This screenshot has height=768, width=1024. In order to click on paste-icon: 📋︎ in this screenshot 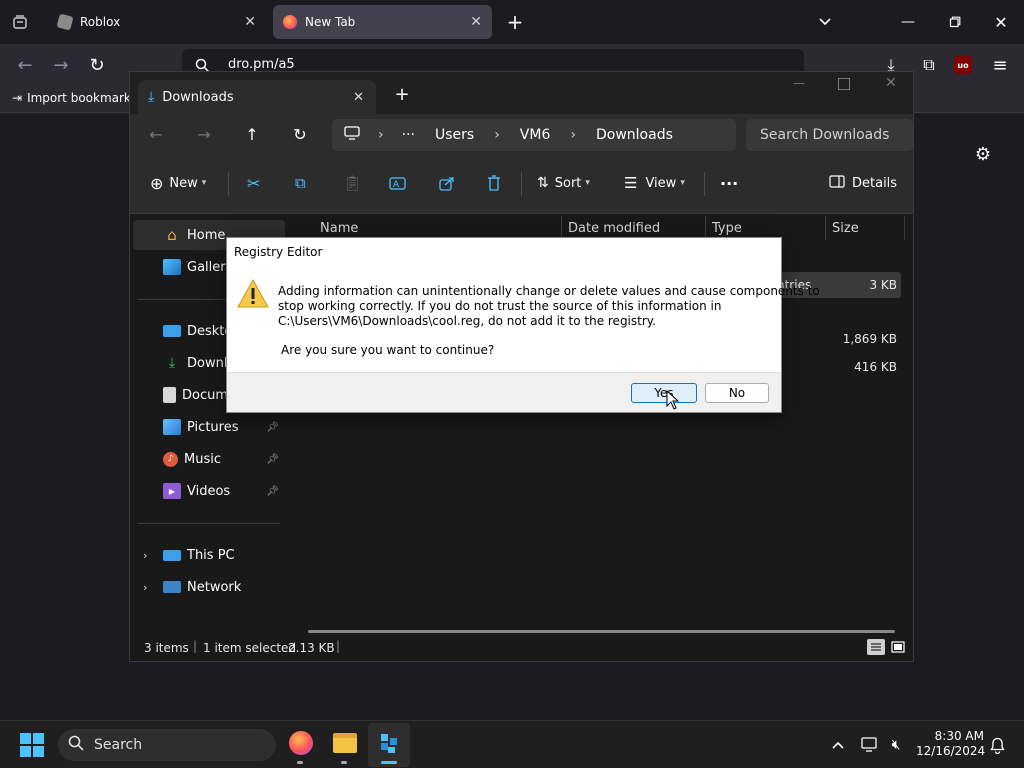, I will do `click(352, 183)`.